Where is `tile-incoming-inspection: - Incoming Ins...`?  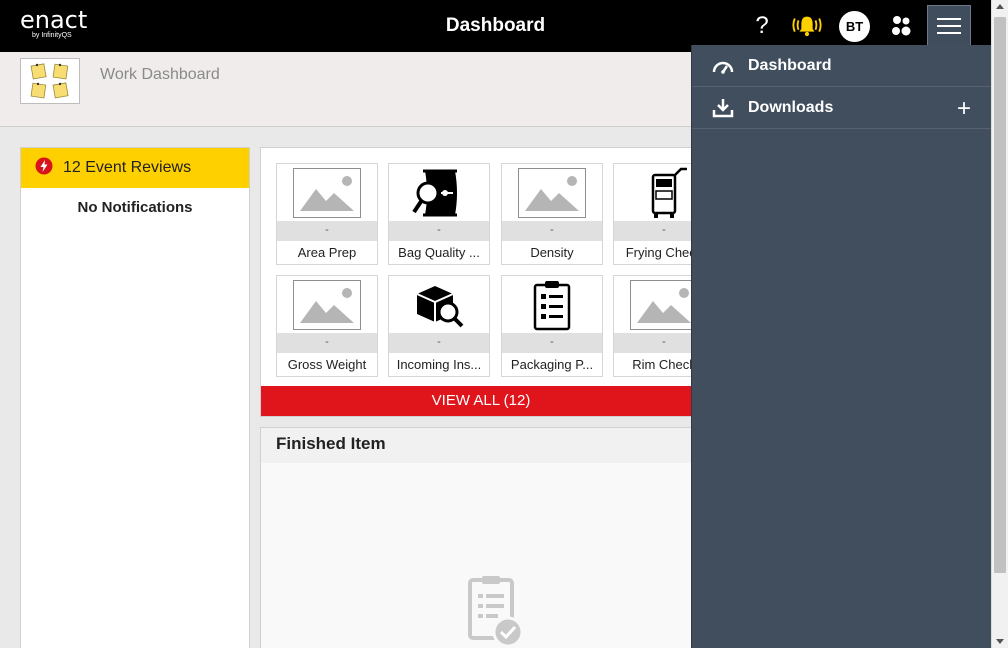
tile-incoming-inspection: - Incoming Ins... is located at coordinates (439, 326).